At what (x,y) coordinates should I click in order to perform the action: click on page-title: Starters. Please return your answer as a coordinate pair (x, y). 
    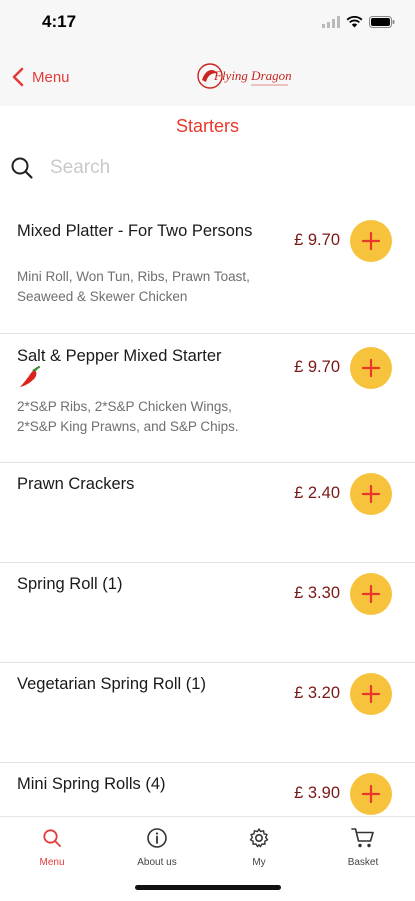
    Looking at the image, I should click on (207, 126).